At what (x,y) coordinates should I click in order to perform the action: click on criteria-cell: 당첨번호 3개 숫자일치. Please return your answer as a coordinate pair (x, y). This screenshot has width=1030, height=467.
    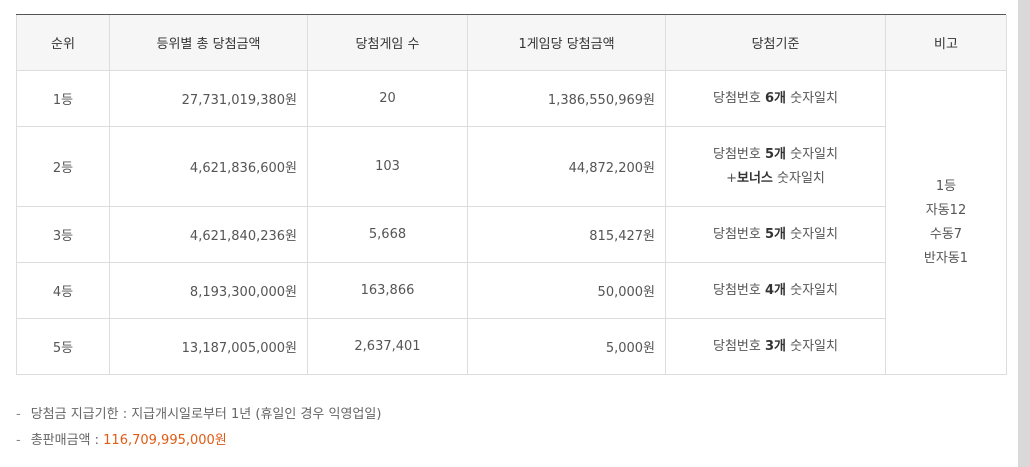
    Looking at the image, I should click on (775, 346).